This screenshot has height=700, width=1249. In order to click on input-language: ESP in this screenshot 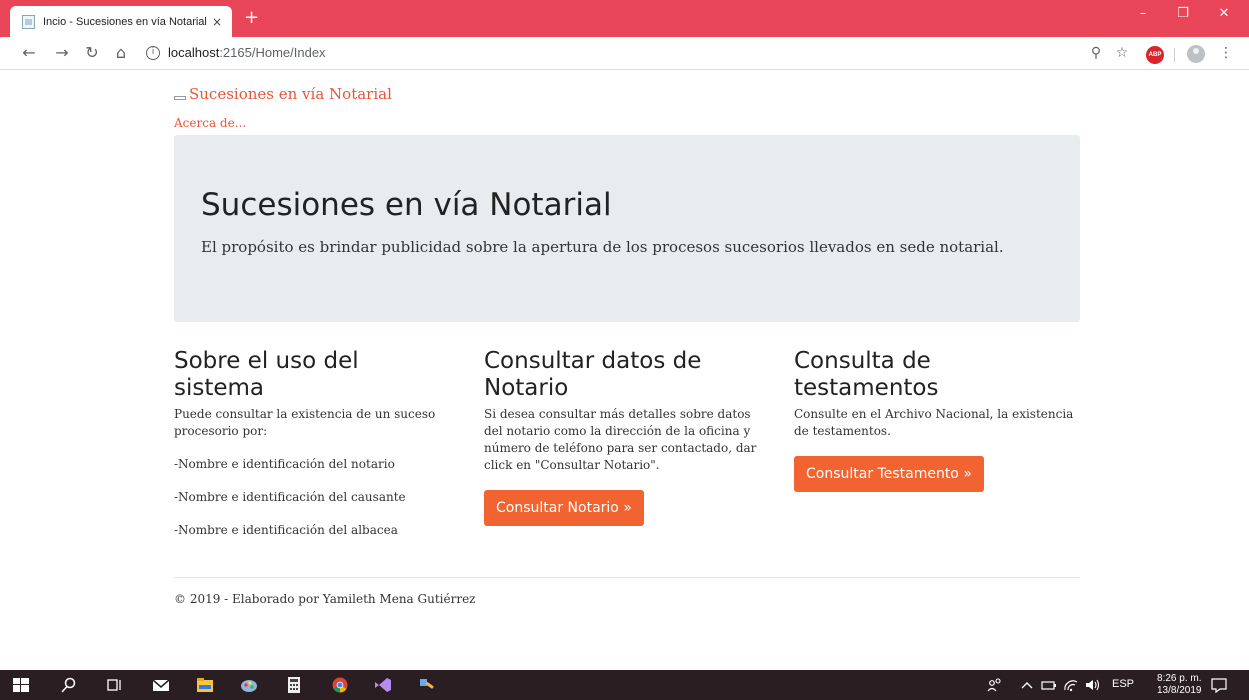, I will do `click(1123, 684)`.